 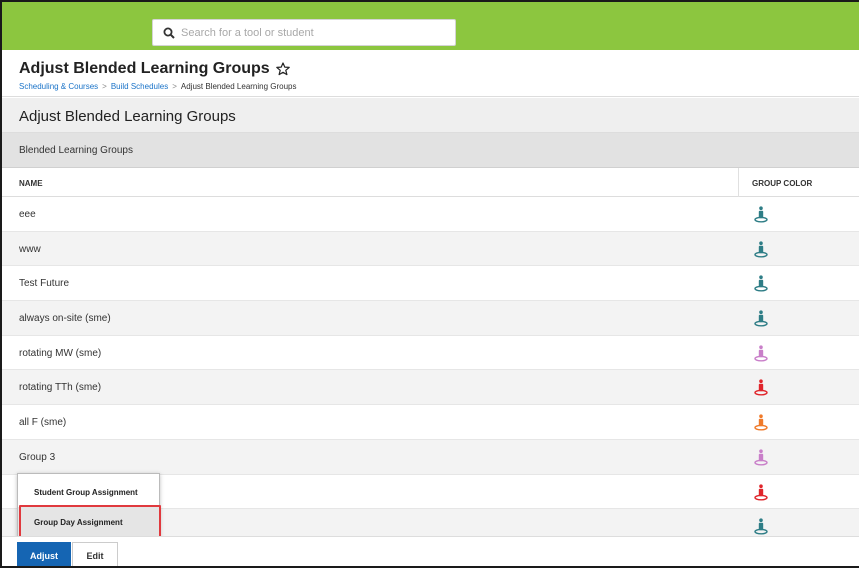 What do you see at coordinates (76, 150) in the screenshot?
I see `panel-title: Blended Learning Groups` at bounding box center [76, 150].